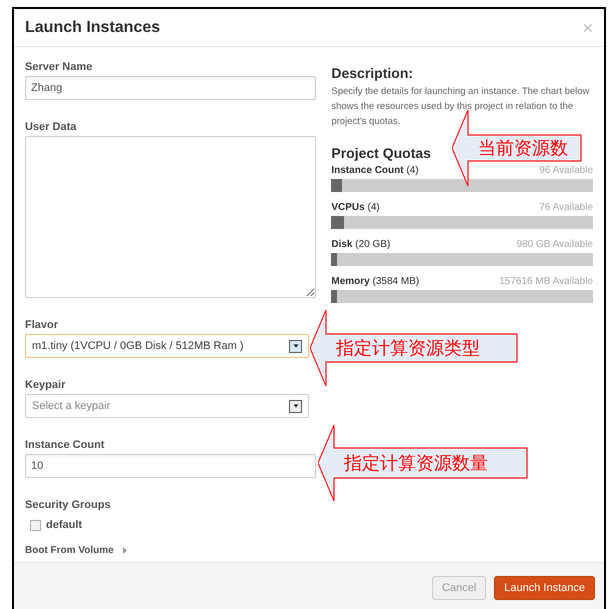 This screenshot has width=611, height=609. I want to click on expand-icon, so click(125, 550).